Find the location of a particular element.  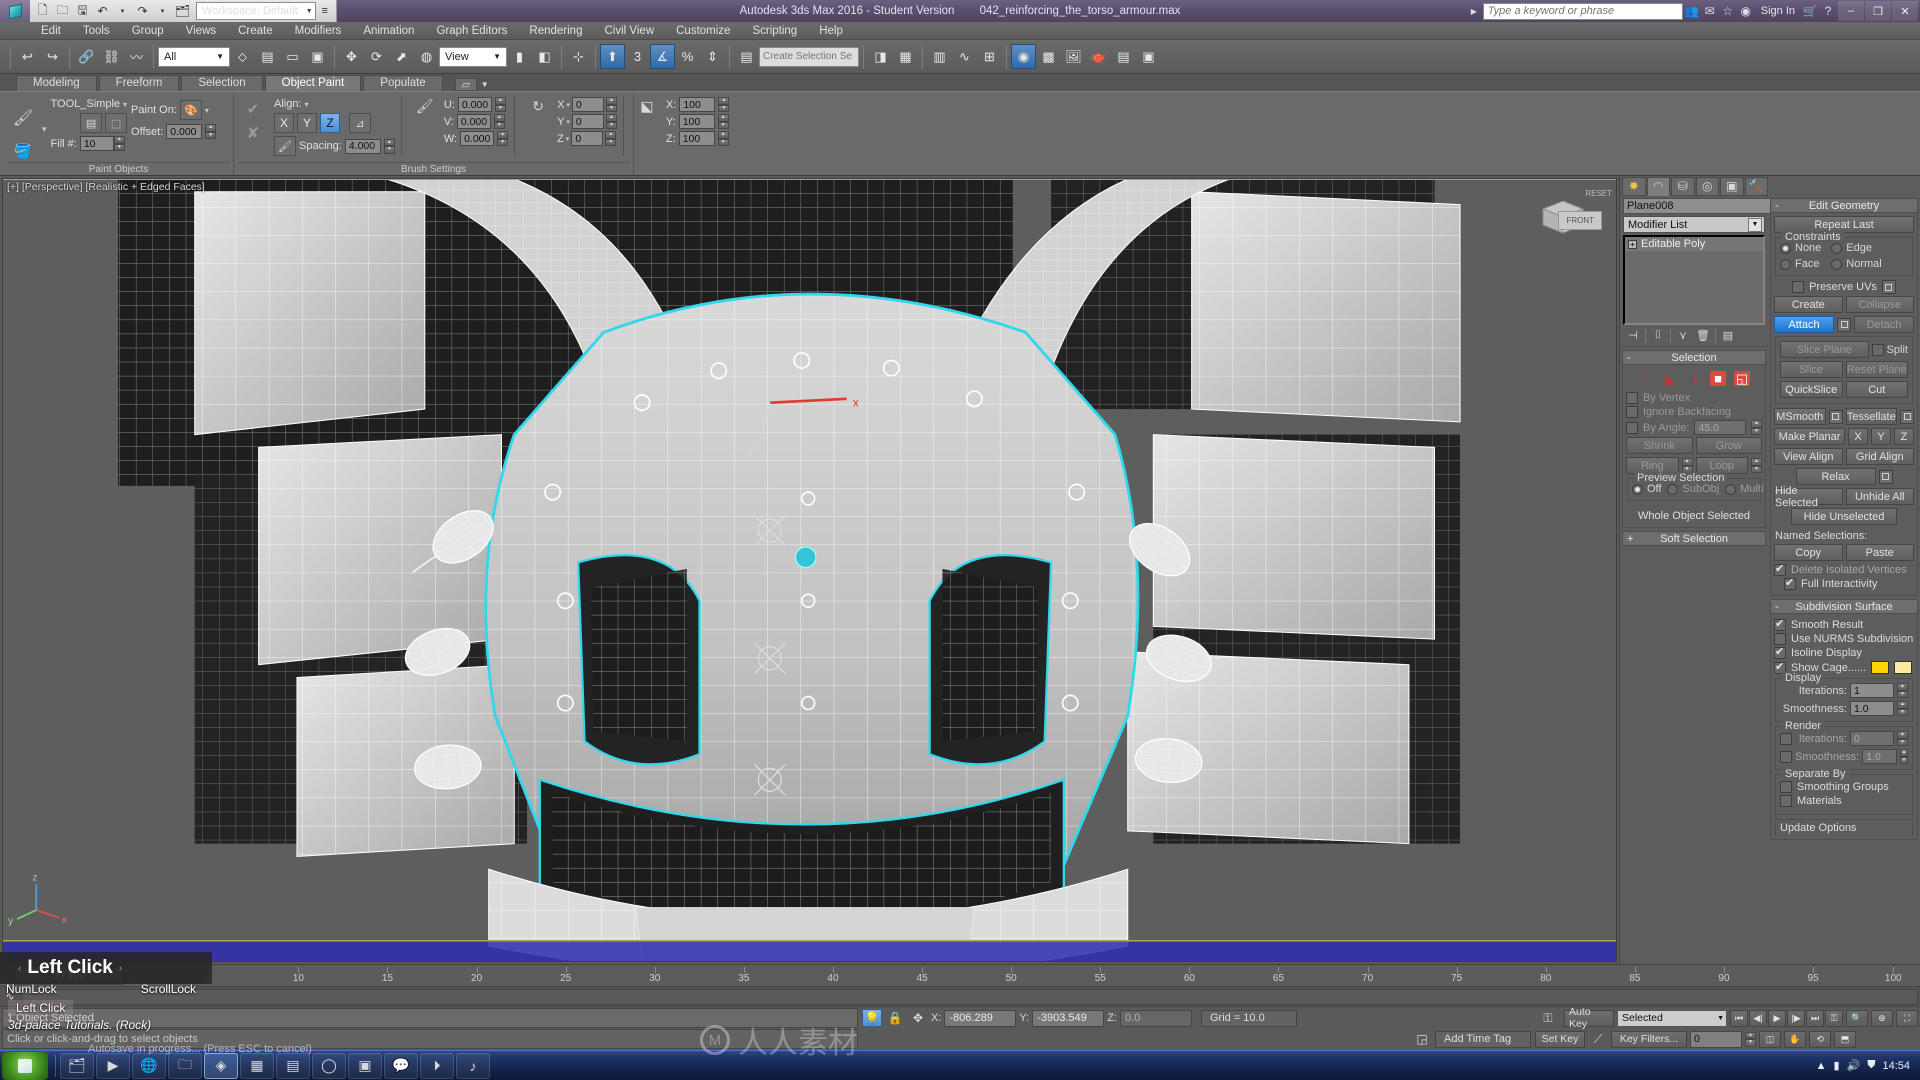

render-smoothness-value: 1.0 is located at coordinates (1879, 756).